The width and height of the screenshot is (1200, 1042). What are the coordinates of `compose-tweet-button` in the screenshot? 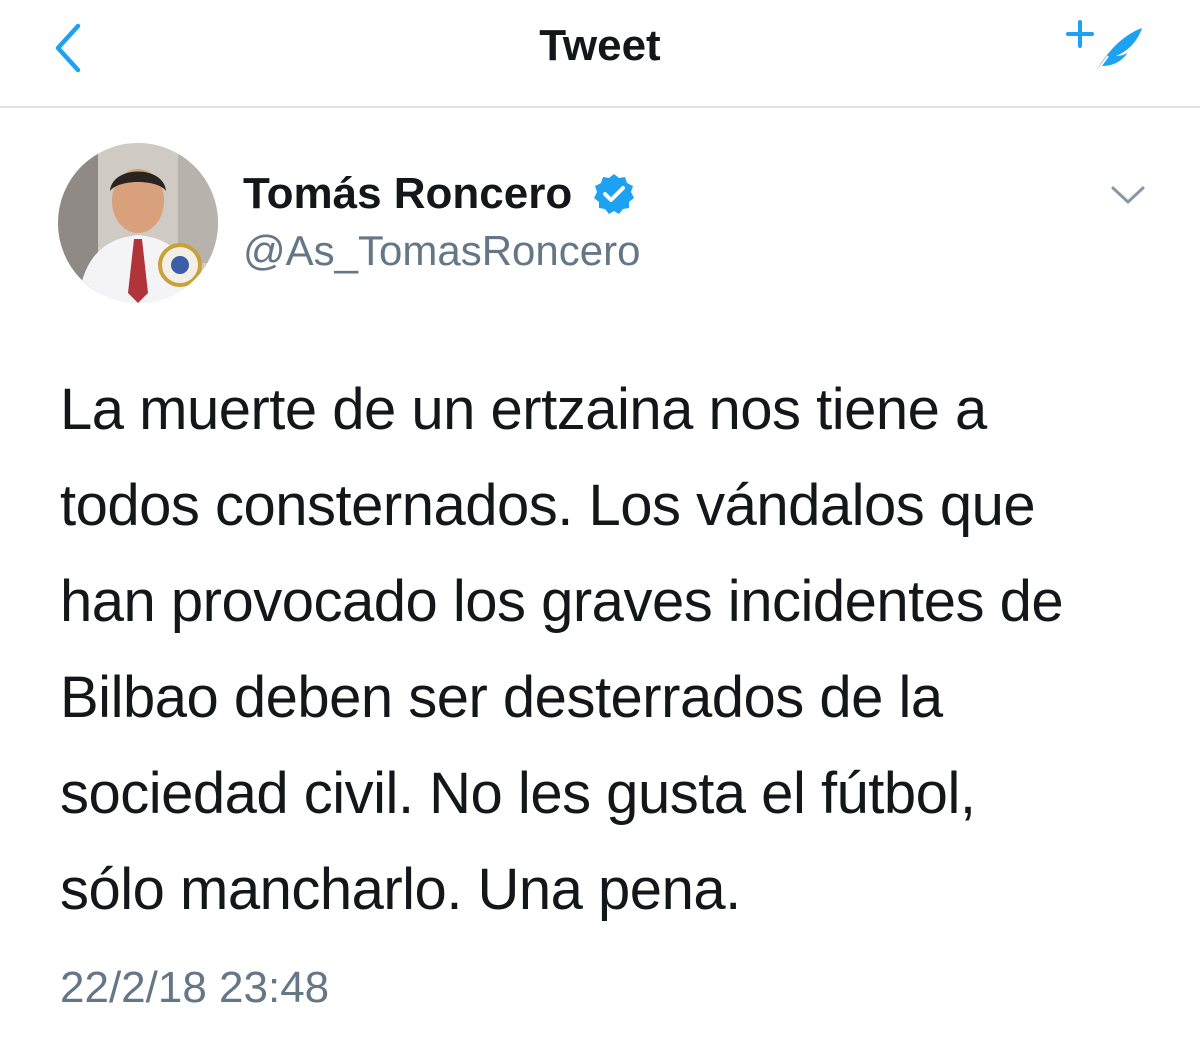 It's located at (1109, 51).